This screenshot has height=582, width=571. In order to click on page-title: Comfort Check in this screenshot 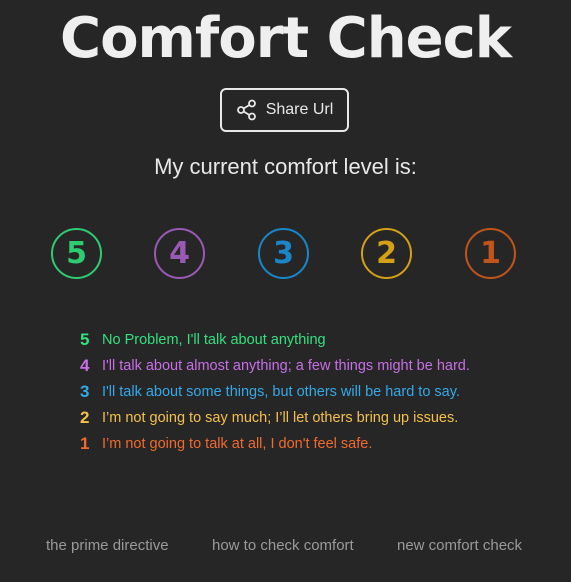, I will do `click(285, 38)`.